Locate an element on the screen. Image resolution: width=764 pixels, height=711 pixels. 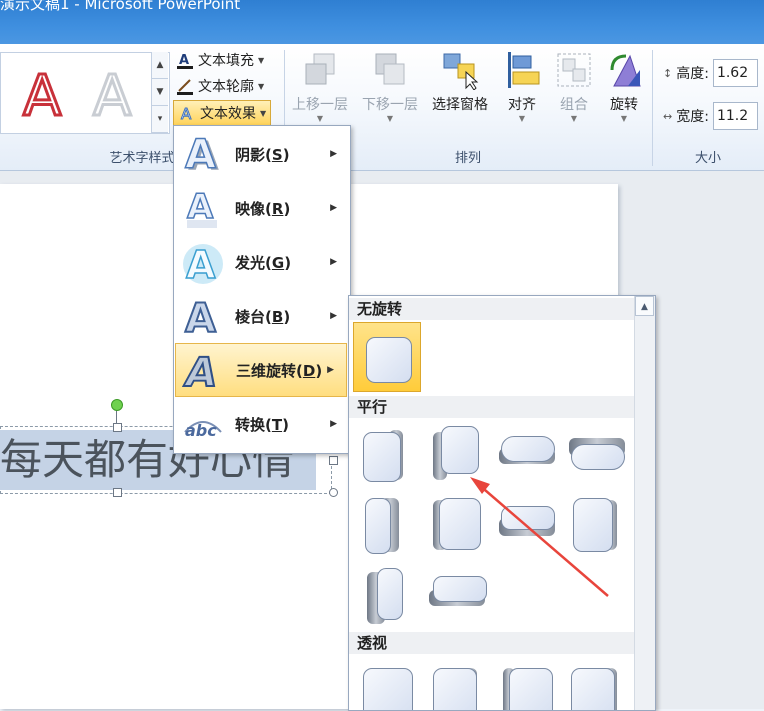
no-rotation-preview is located at coordinates (389, 360).